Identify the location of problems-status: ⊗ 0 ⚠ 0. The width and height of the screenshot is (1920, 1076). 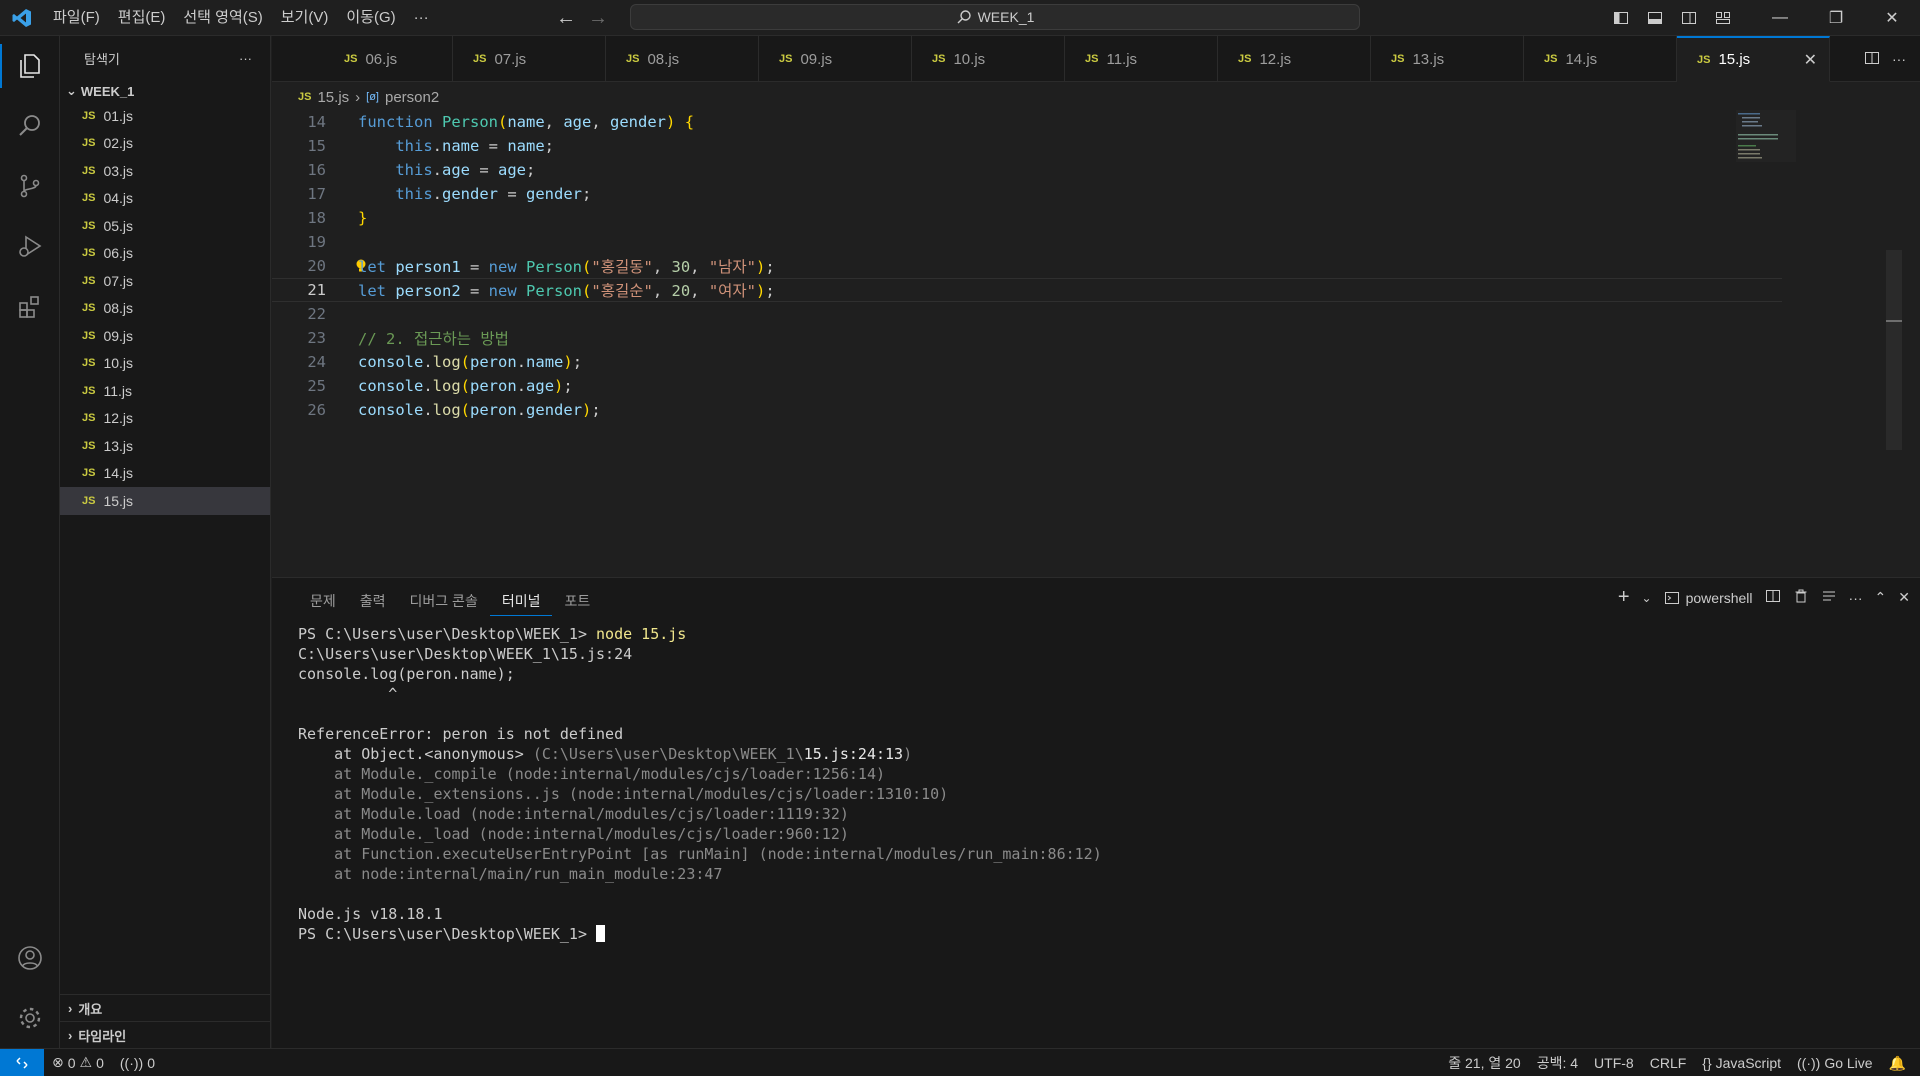
(78, 1062).